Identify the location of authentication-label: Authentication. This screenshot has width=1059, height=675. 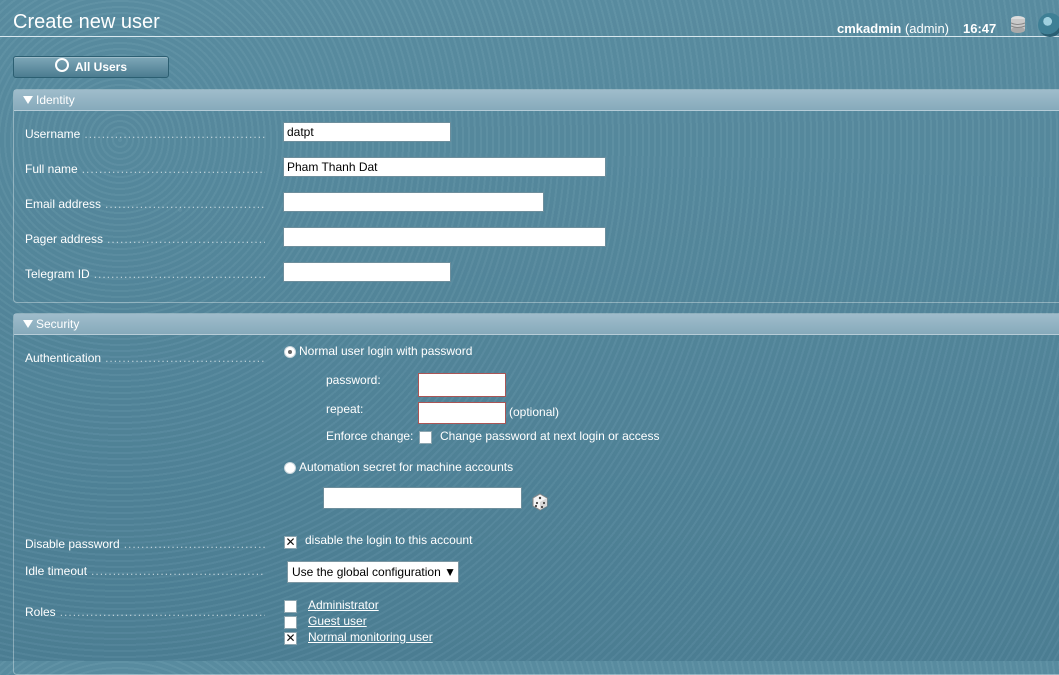
(145, 358).